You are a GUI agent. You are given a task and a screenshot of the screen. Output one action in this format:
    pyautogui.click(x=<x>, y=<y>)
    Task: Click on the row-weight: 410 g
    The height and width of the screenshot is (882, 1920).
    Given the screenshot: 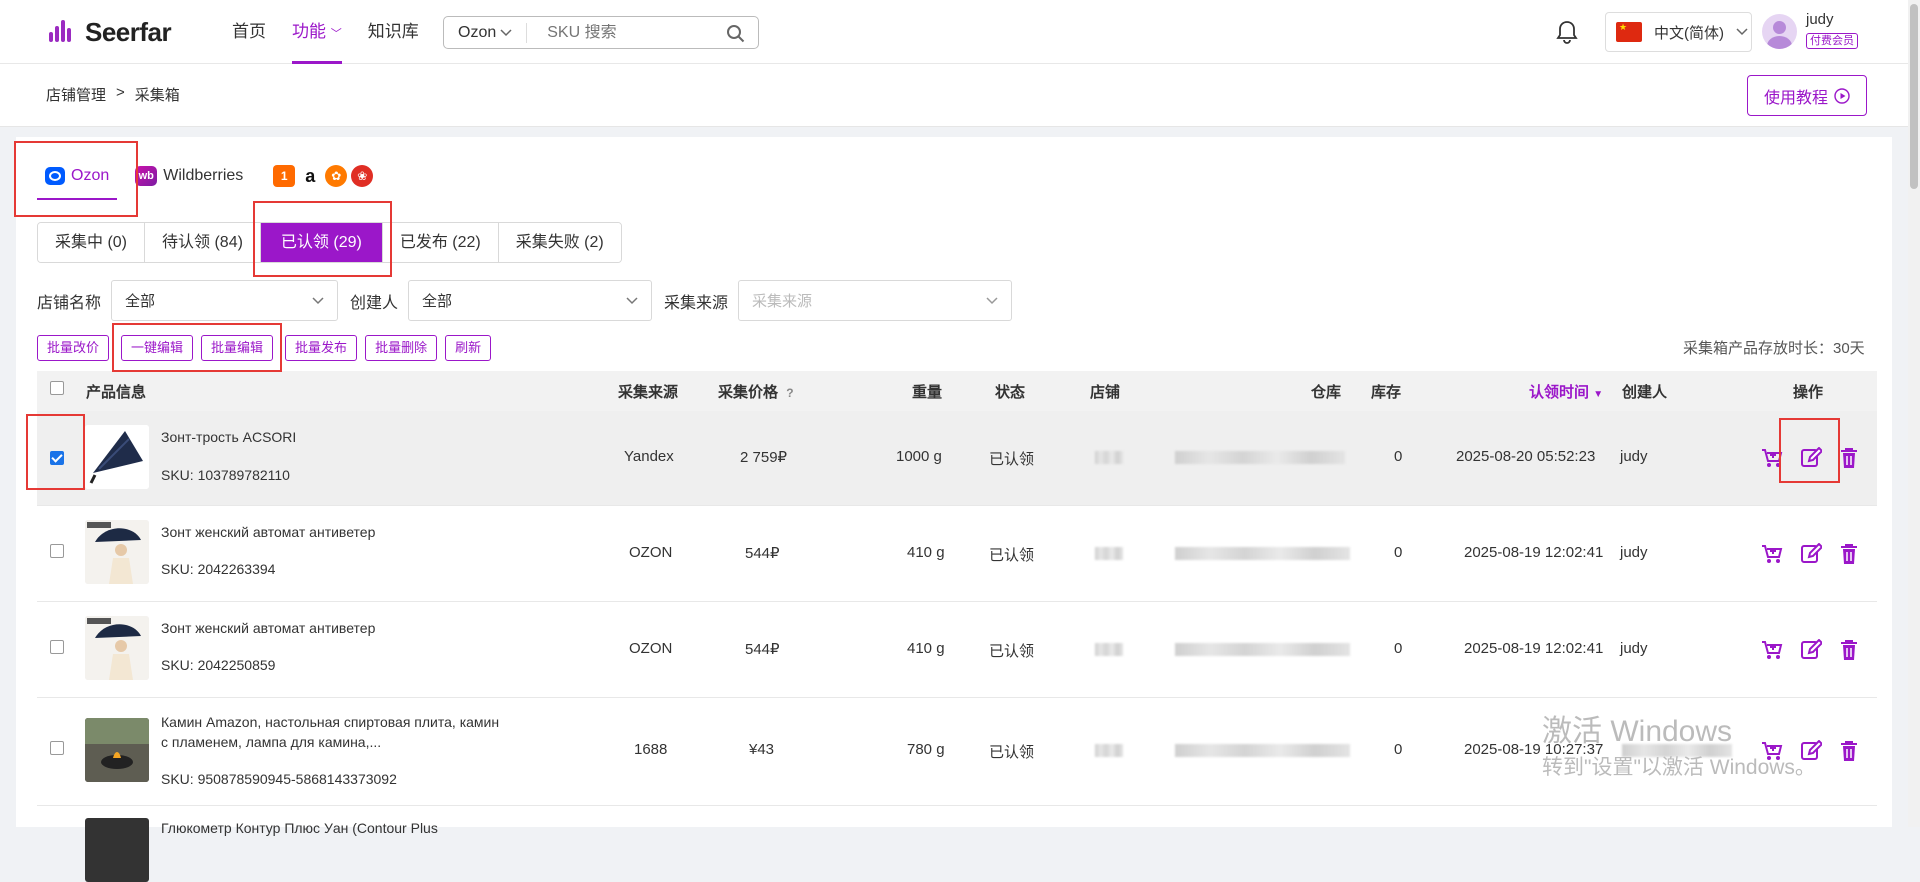 What is the action you would take?
    pyautogui.click(x=926, y=648)
    